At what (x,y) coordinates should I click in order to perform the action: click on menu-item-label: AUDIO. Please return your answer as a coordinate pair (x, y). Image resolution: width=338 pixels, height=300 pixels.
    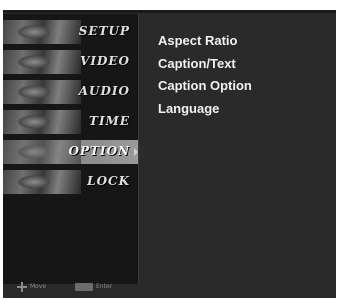
    Looking at the image, I should click on (104, 91).